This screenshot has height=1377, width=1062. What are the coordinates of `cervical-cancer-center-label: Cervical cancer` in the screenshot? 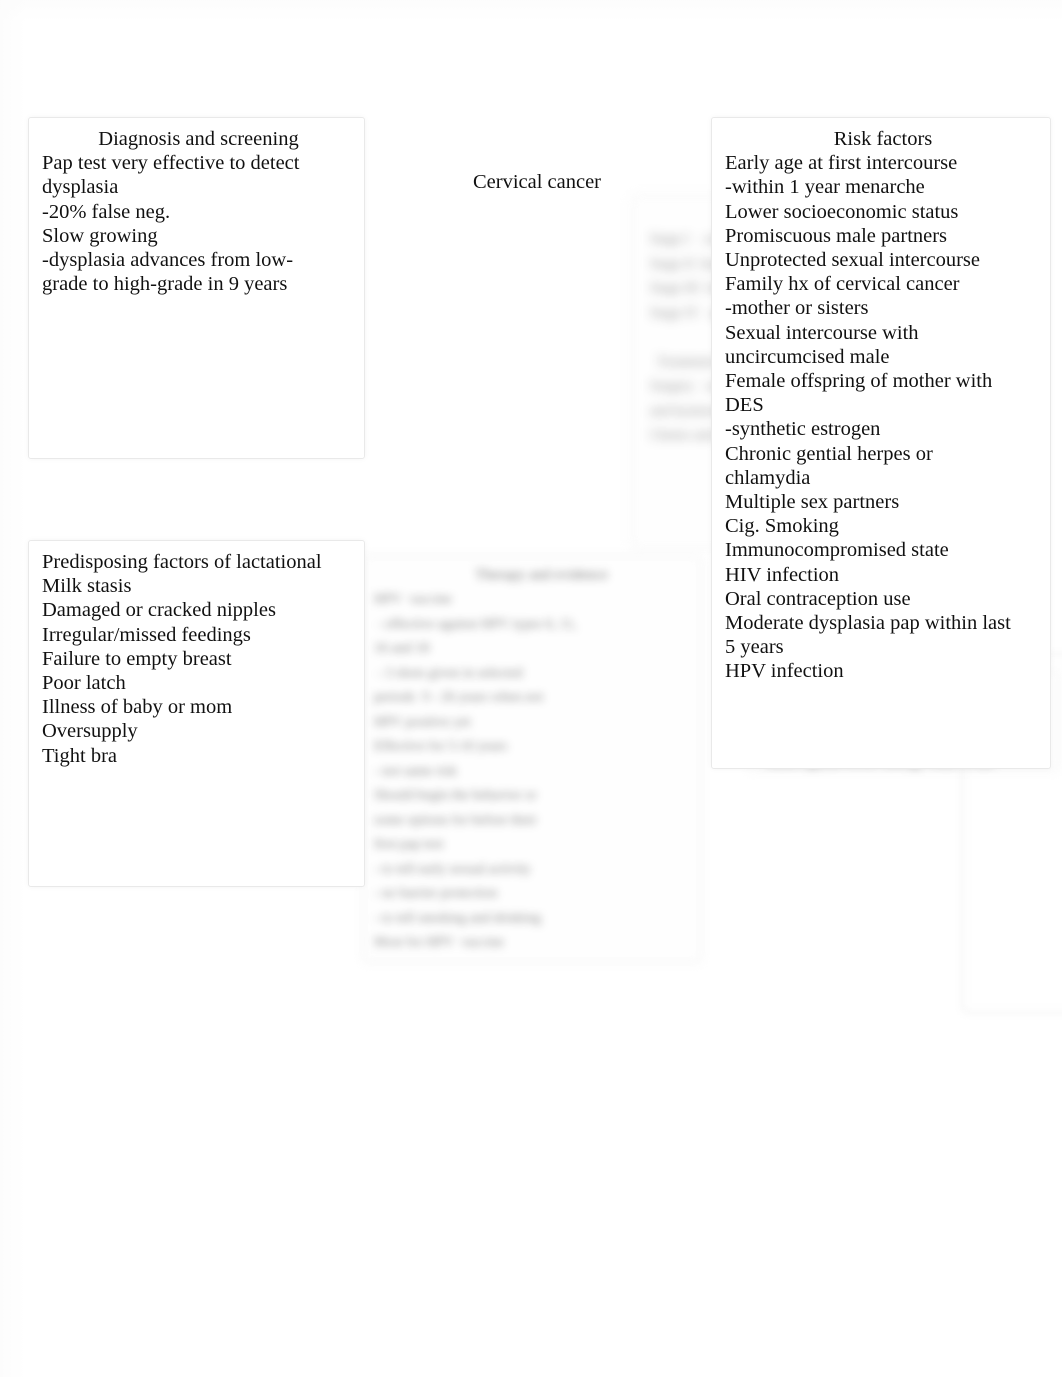 It's located at (537, 182).